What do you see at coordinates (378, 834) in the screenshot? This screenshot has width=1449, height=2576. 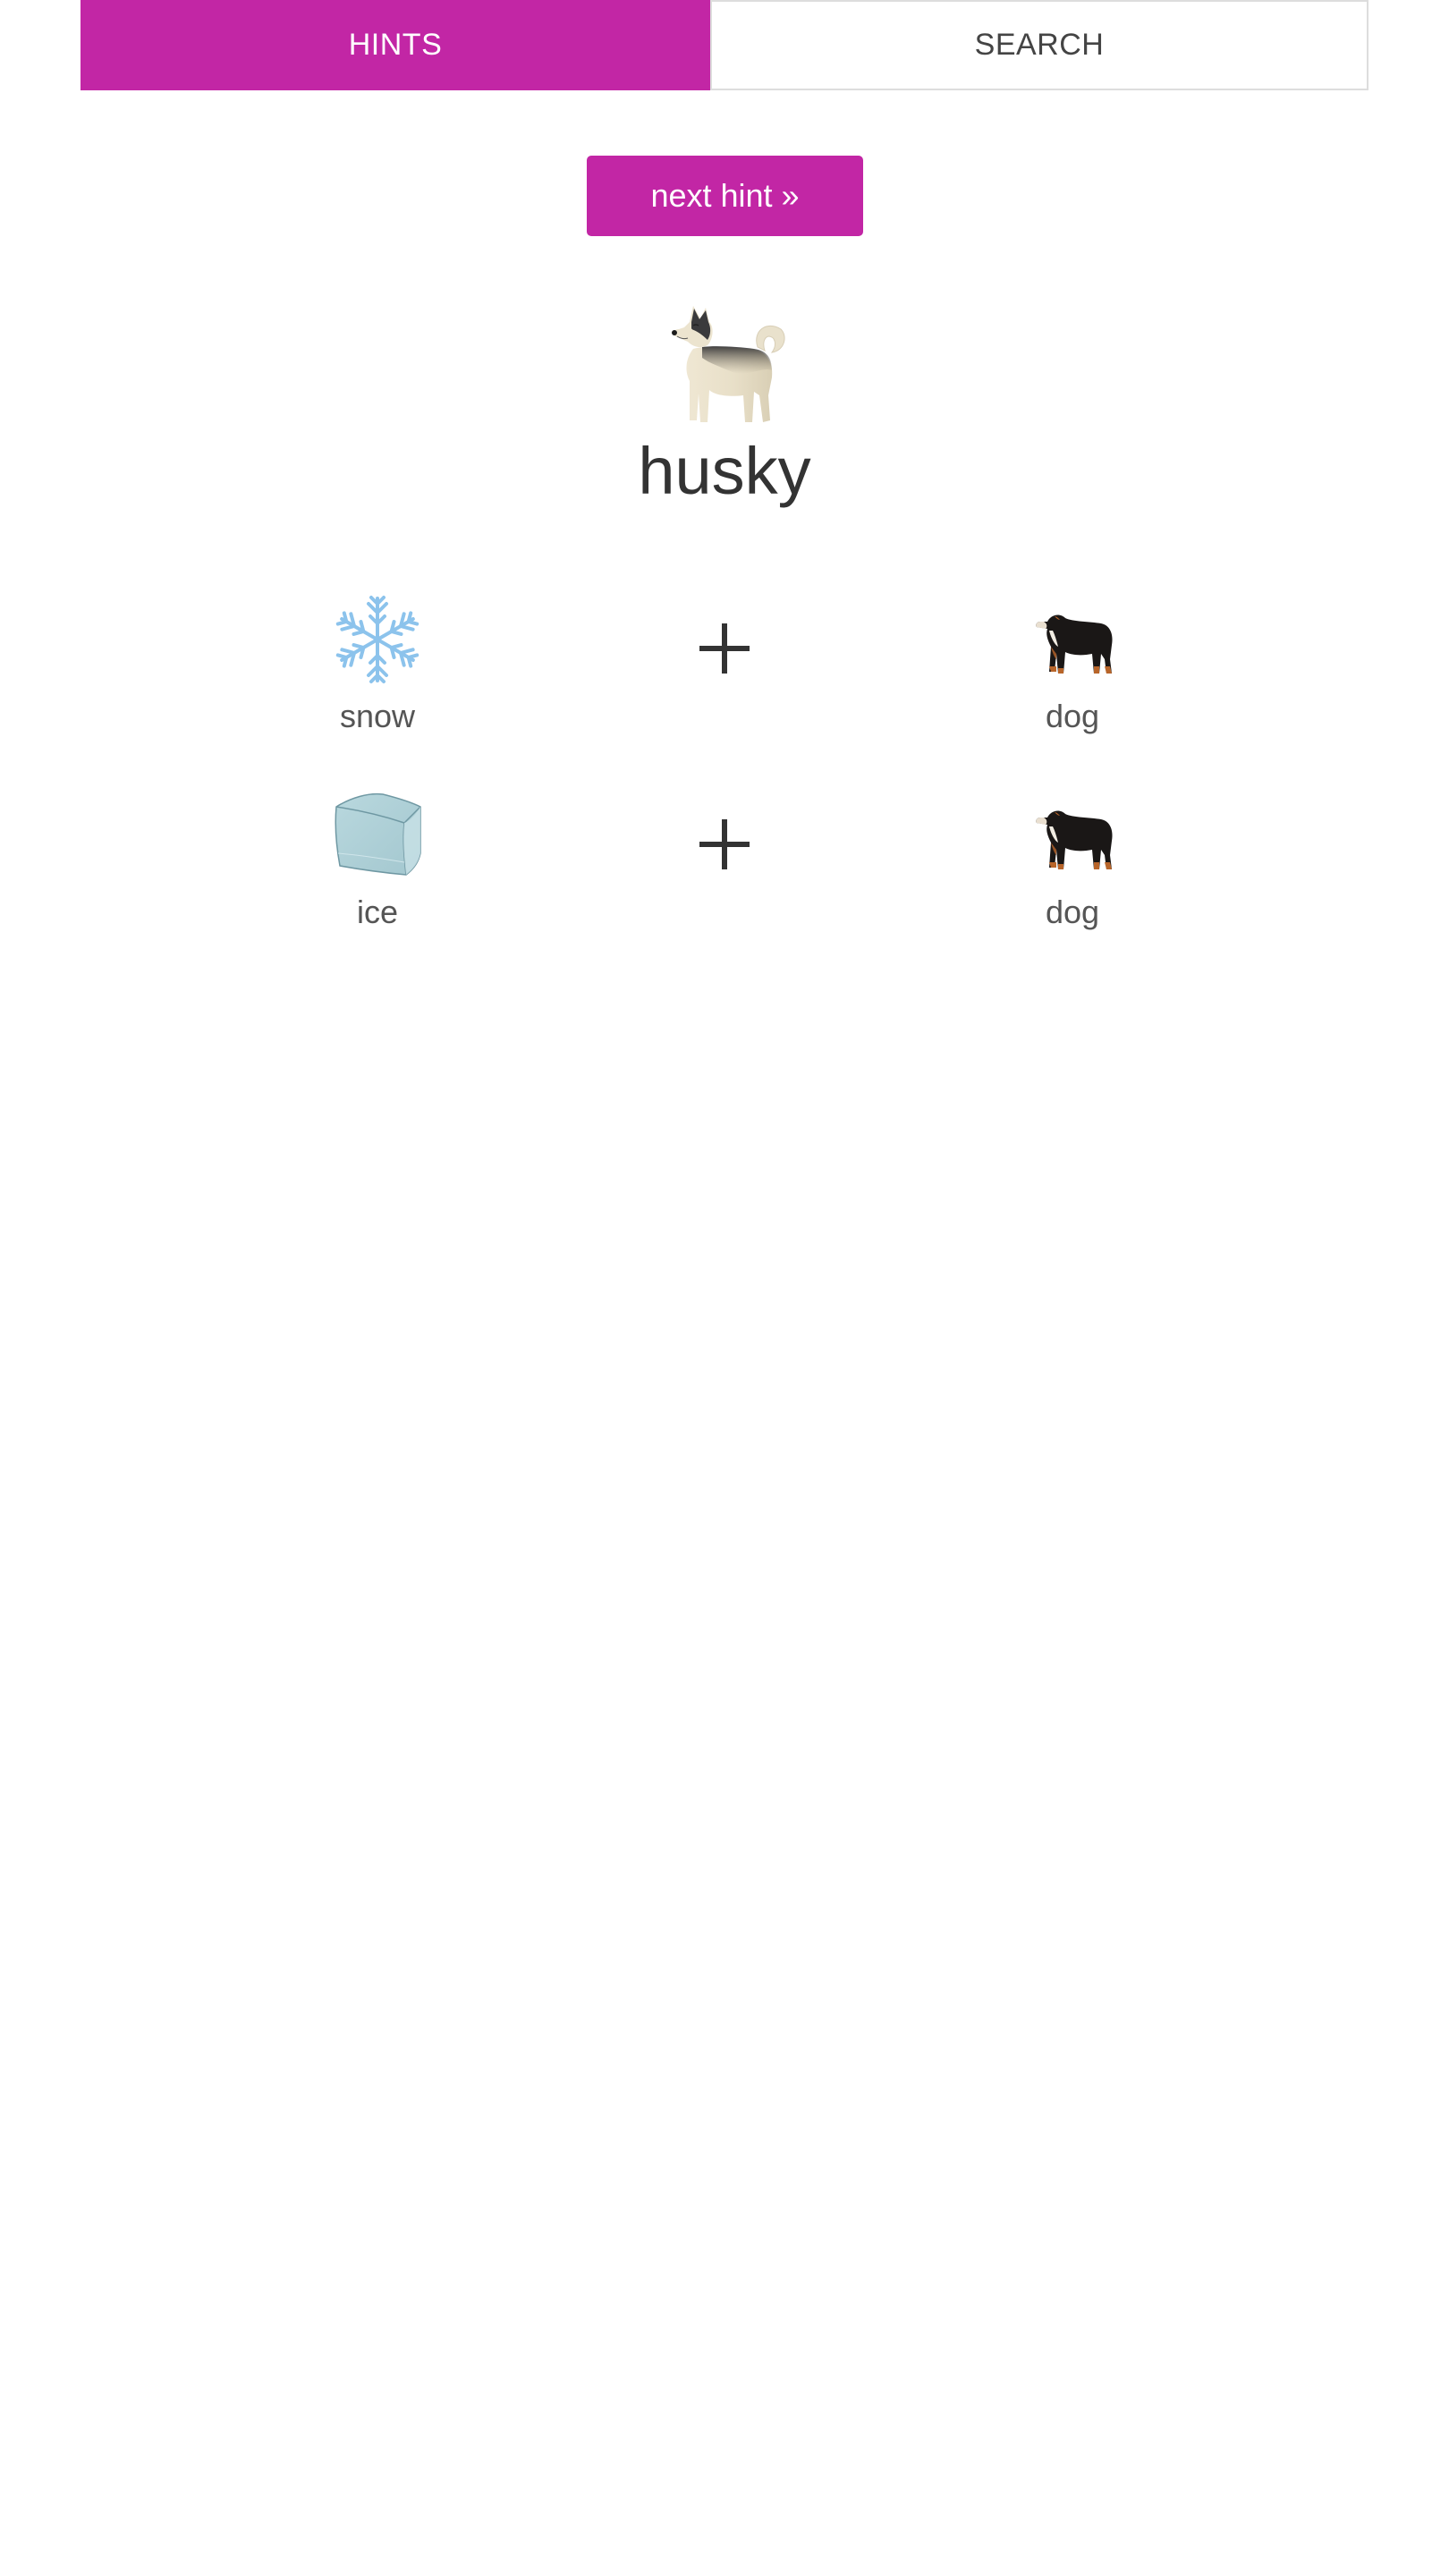 I see `ice-cube-icon` at bounding box center [378, 834].